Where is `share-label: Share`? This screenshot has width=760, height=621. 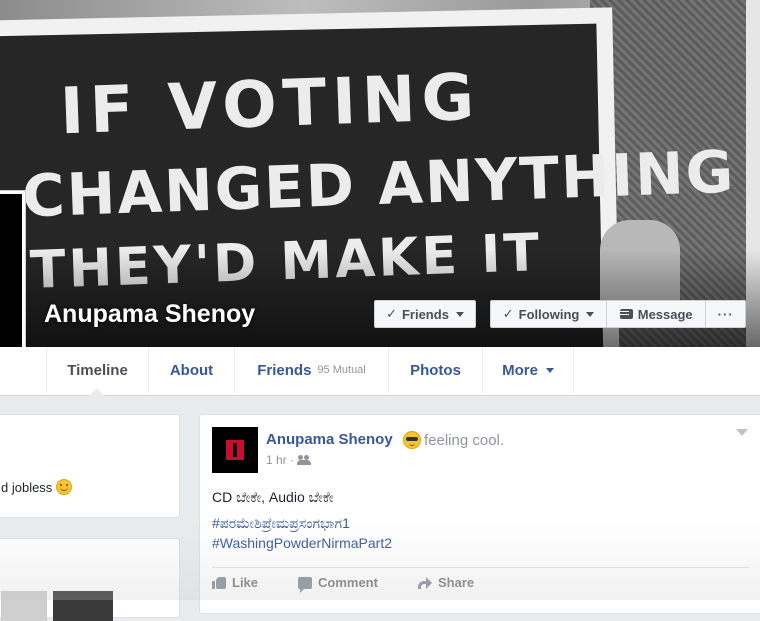
share-label: Share is located at coordinates (456, 582).